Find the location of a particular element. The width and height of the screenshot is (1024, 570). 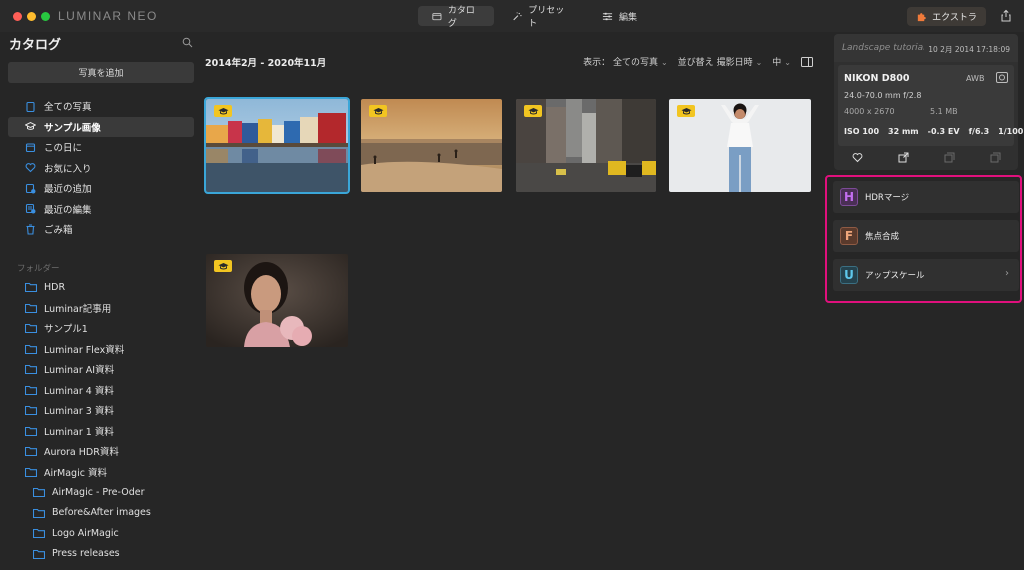

folder-item: AirMagic - Pre-Oder is located at coordinates (101, 492).